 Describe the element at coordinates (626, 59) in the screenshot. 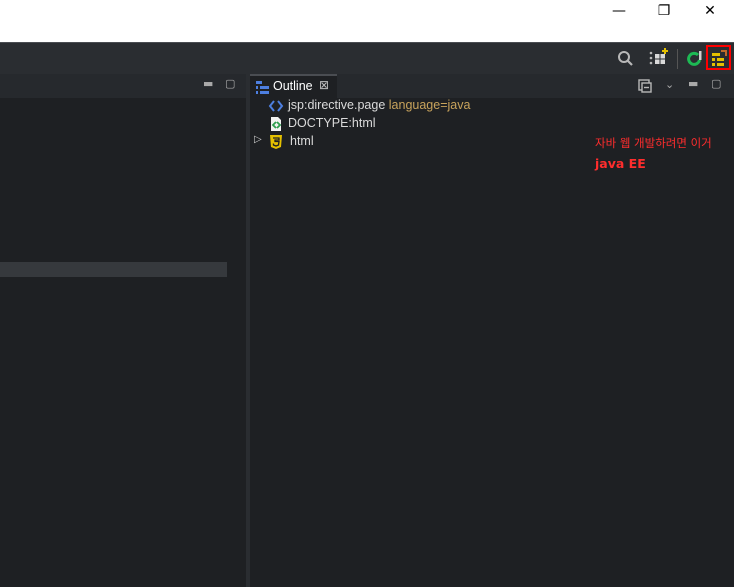

I see `search-icon` at that location.